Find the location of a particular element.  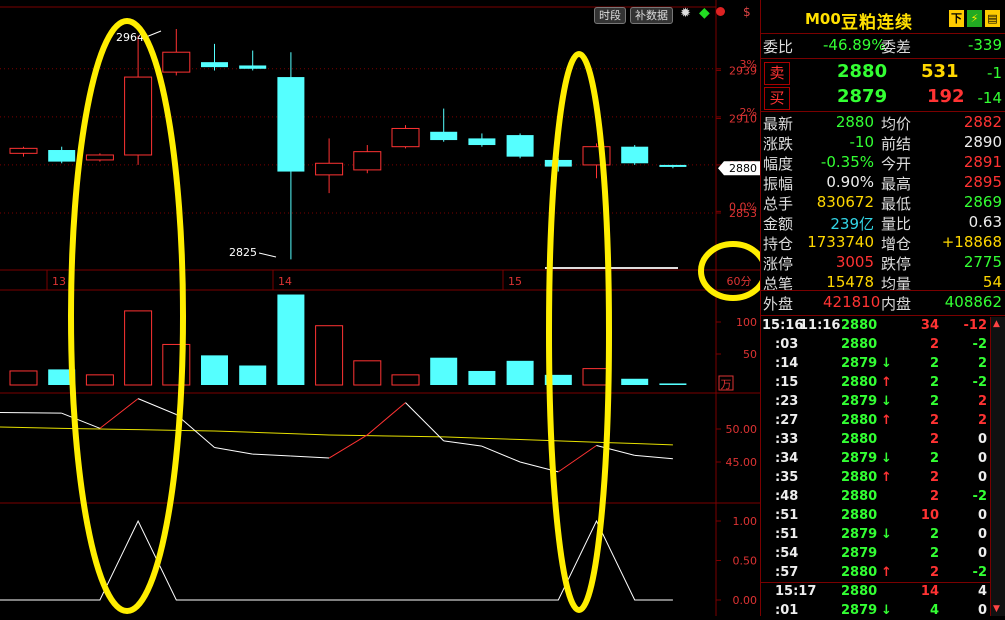

tick-time: :23 is located at coordinates (787, 401).